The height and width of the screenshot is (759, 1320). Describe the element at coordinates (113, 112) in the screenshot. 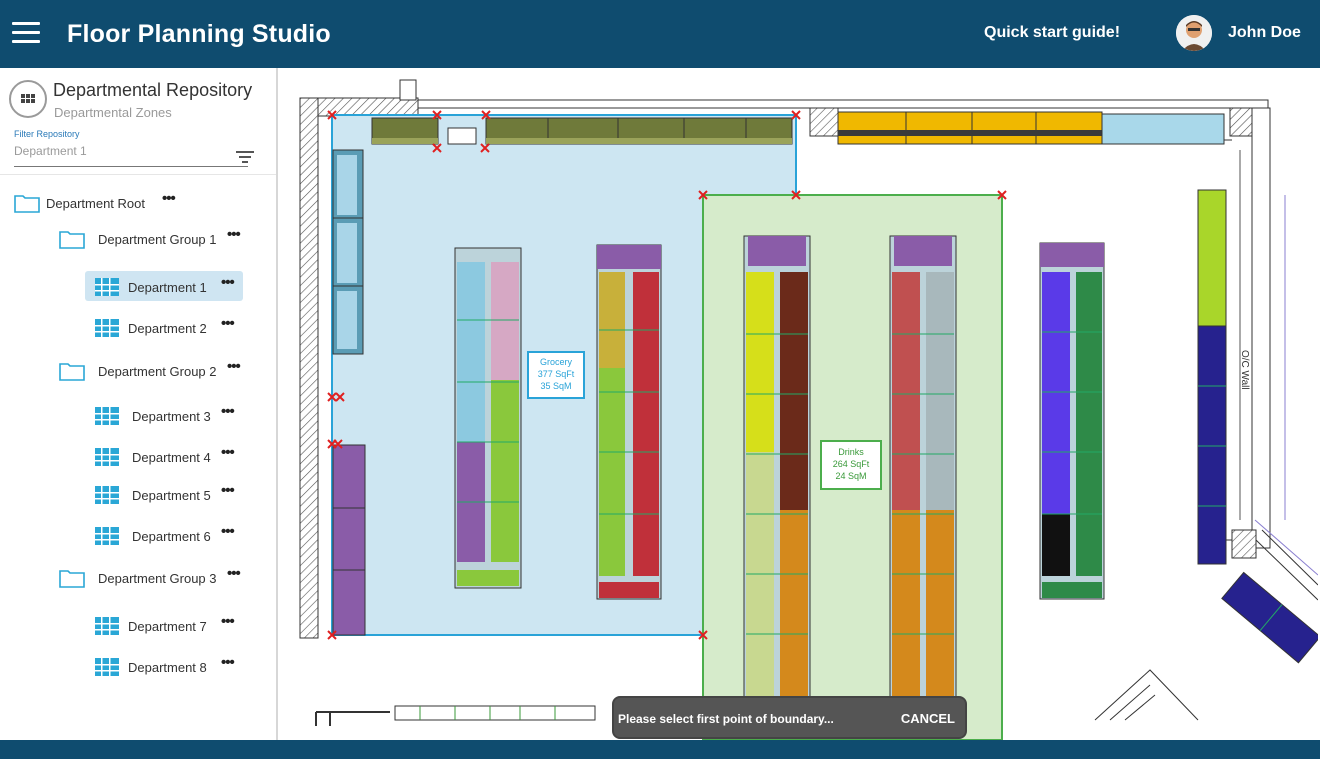

I see `repository-subtitle: Departmental Zones` at that location.